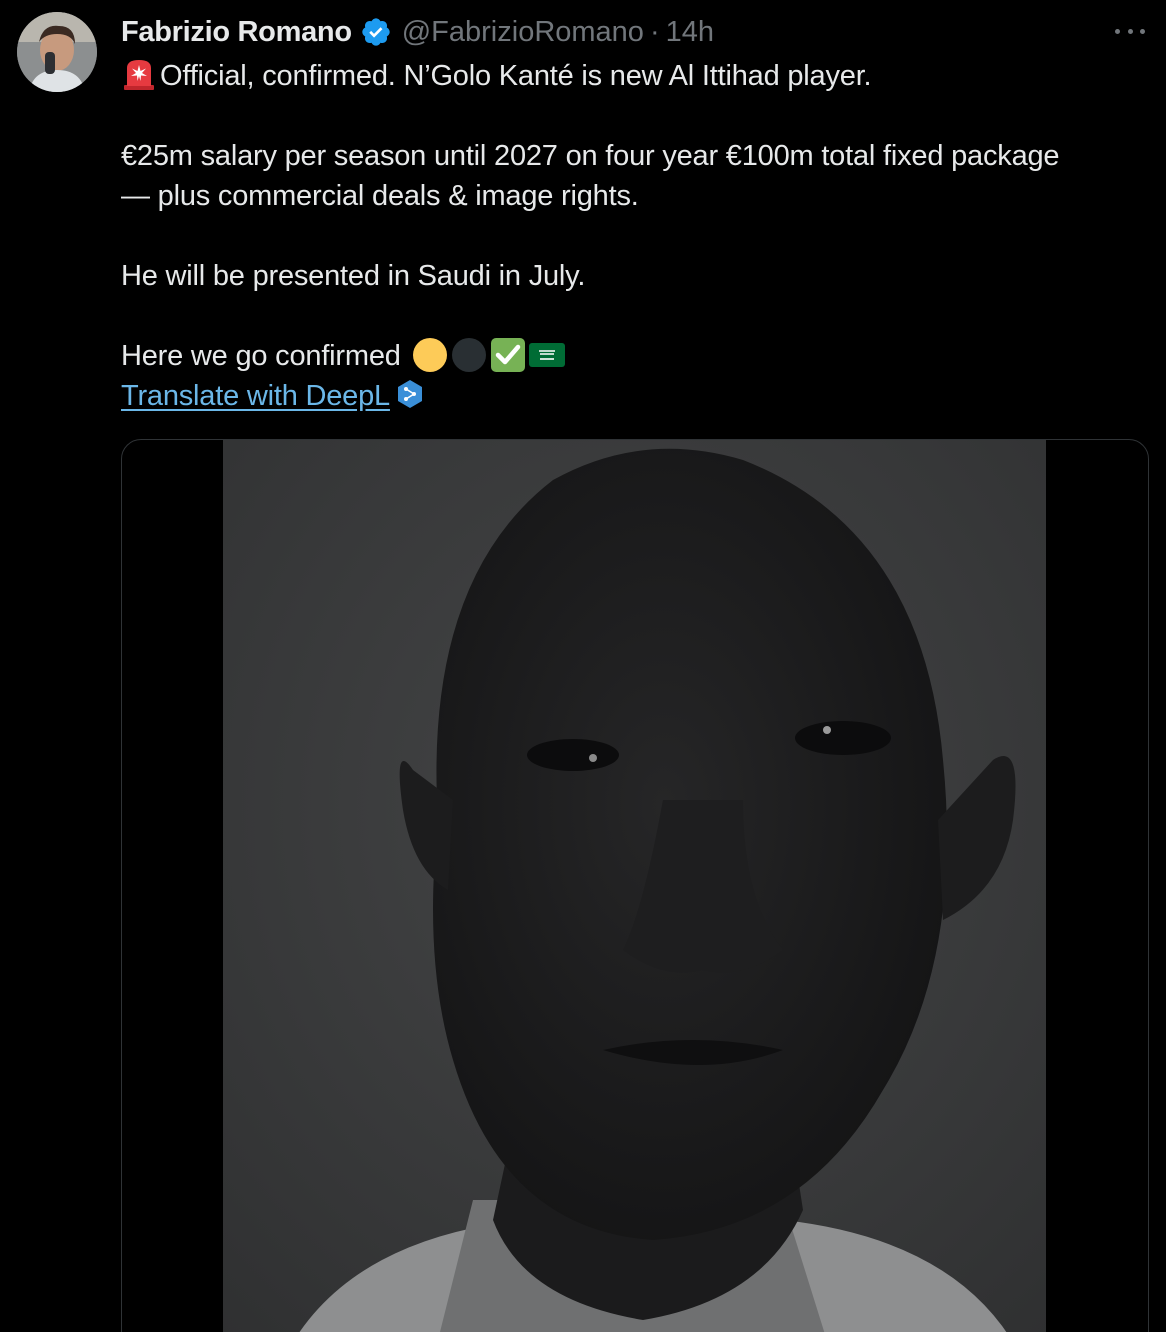  What do you see at coordinates (139, 74) in the screenshot?
I see `siren-emoji-icon` at bounding box center [139, 74].